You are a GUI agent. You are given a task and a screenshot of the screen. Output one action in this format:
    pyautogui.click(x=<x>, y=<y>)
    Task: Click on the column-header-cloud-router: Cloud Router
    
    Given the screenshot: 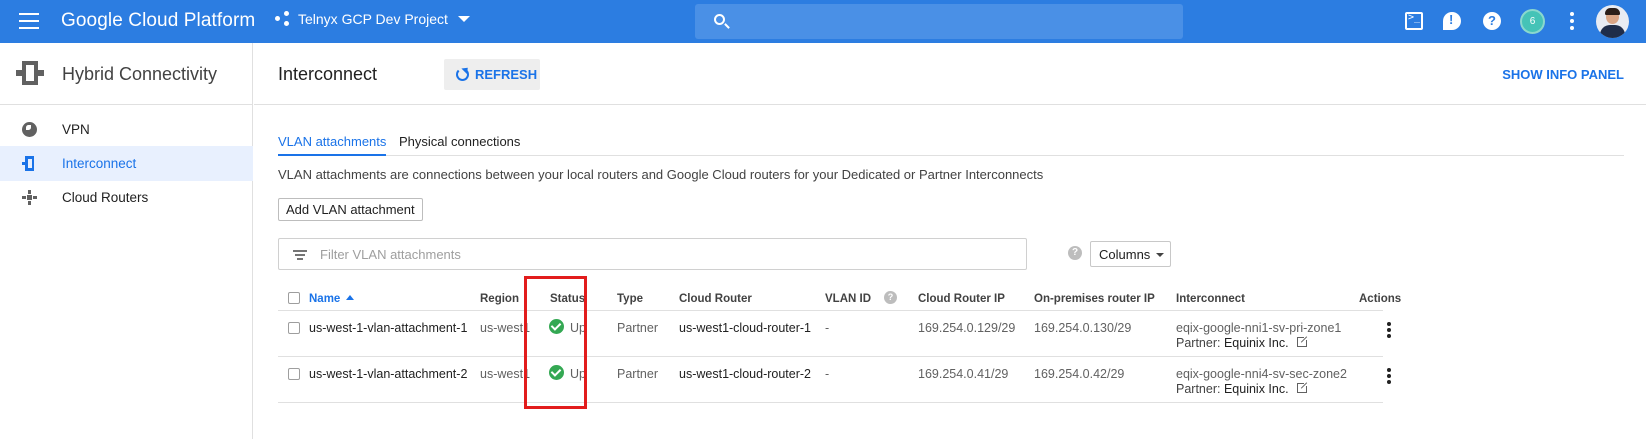 What is the action you would take?
    pyautogui.click(x=715, y=299)
    